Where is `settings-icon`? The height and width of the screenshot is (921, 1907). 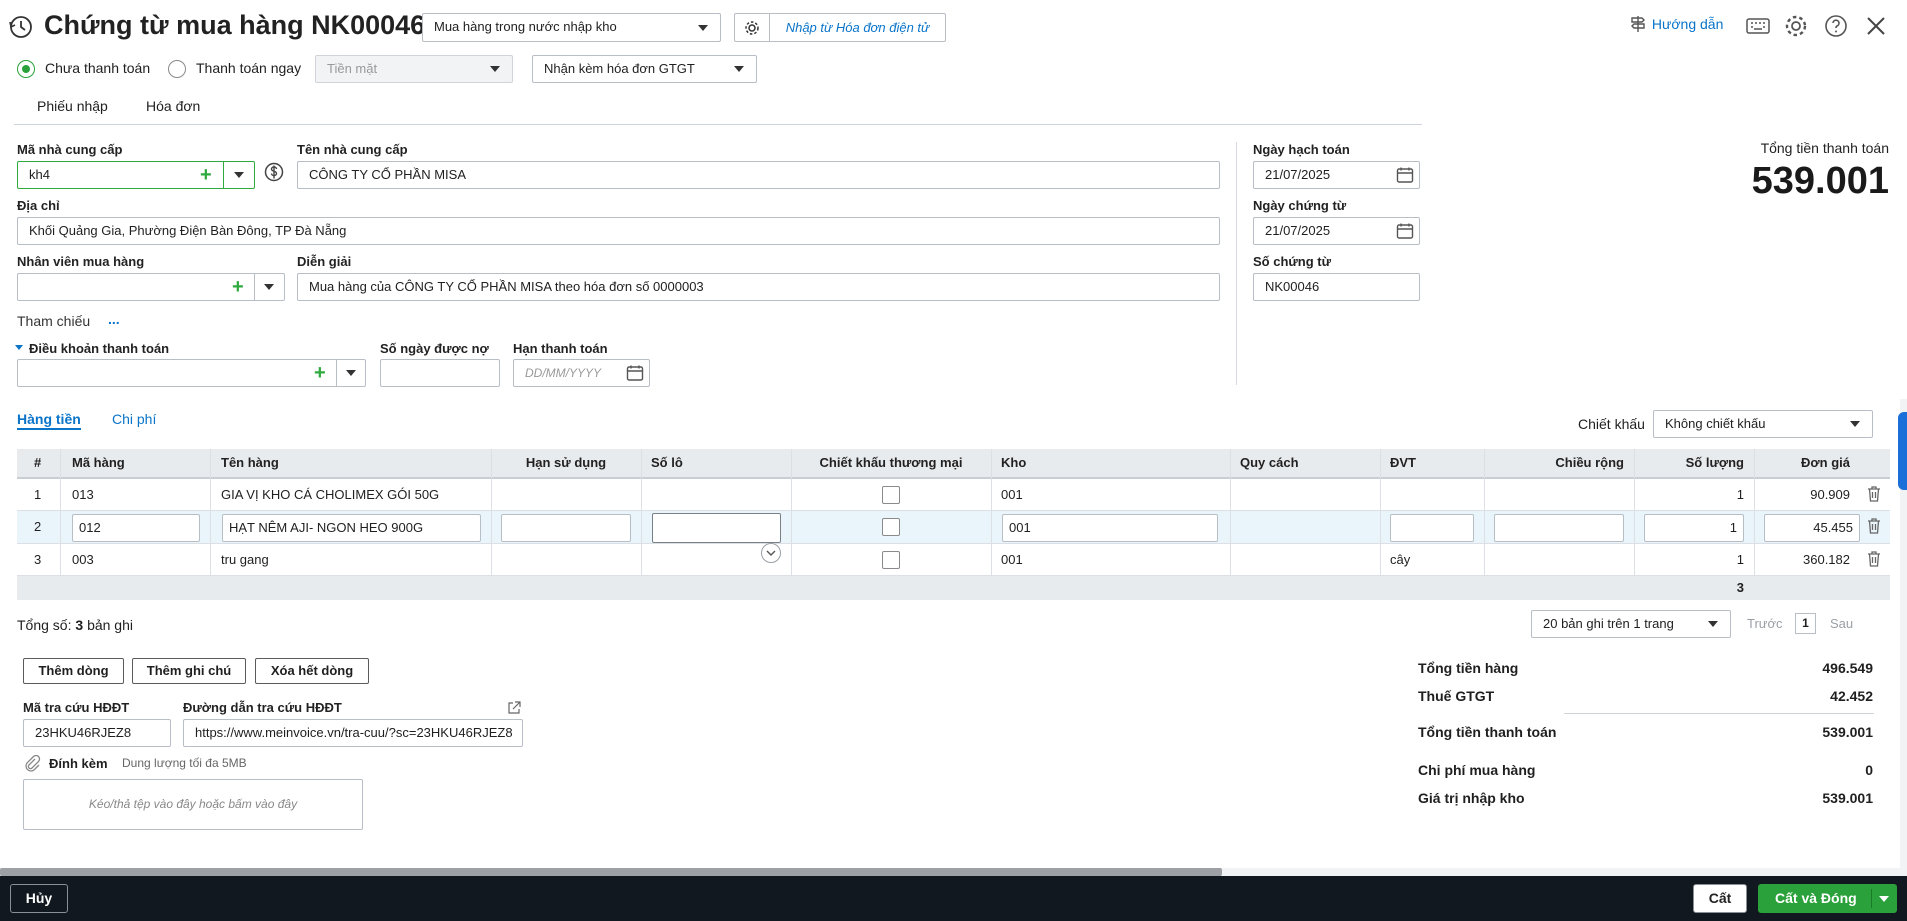
settings-icon is located at coordinates (1796, 26).